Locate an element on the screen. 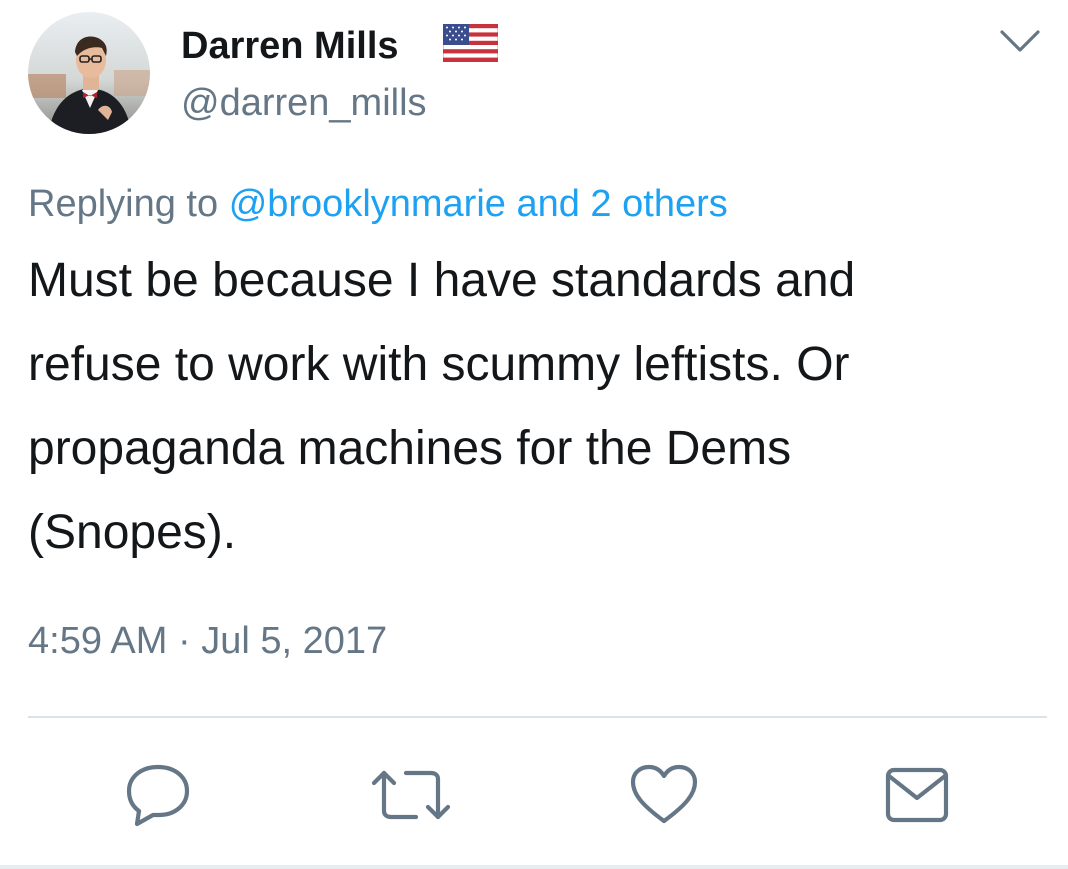 The height and width of the screenshot is (869, 1068). like-button is located at coordinates (664, 795).